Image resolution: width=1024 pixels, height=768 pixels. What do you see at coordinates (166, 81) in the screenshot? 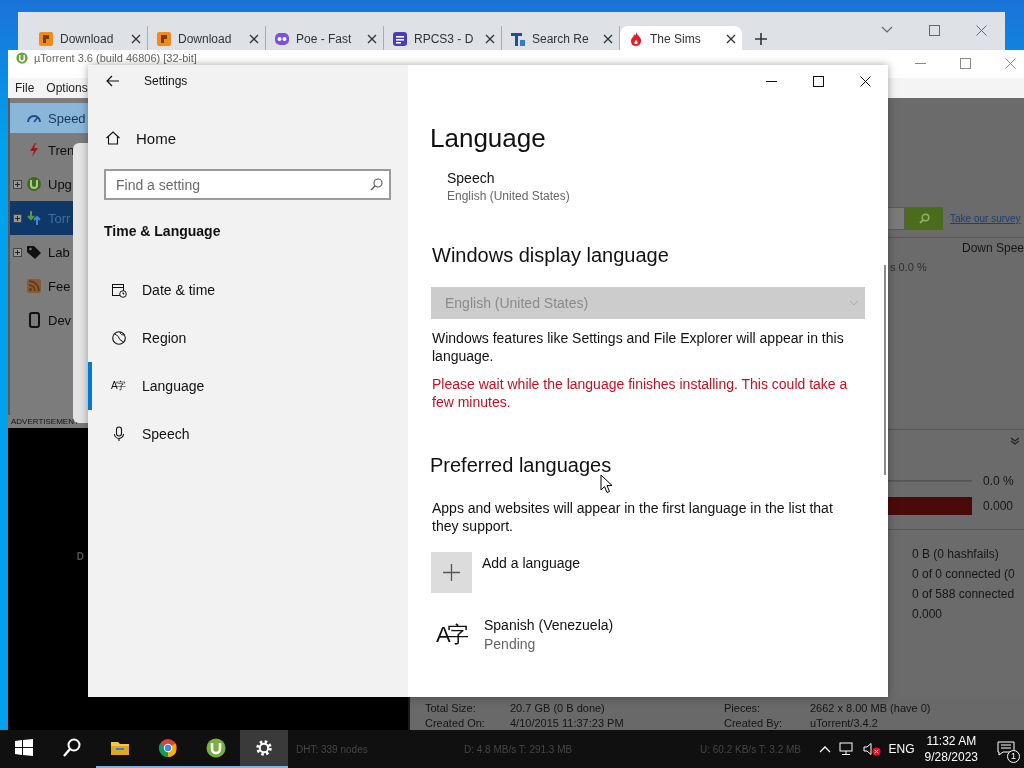
I see `window-title: Settings` at bounding box center [166, 81].